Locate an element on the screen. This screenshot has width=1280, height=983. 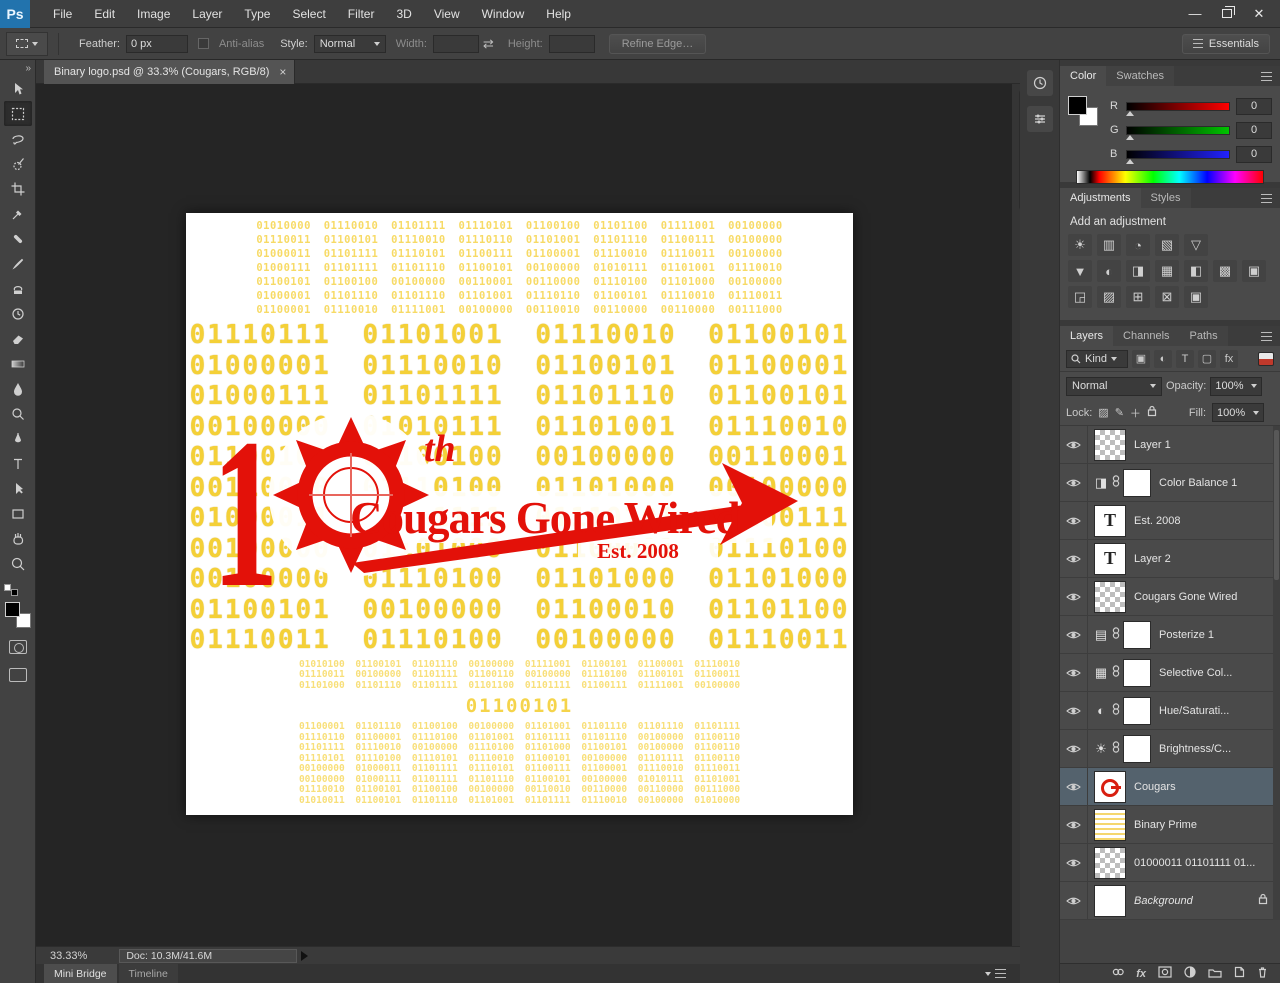
layer-name: Binary Prime is located at coordinates (1165, 825).